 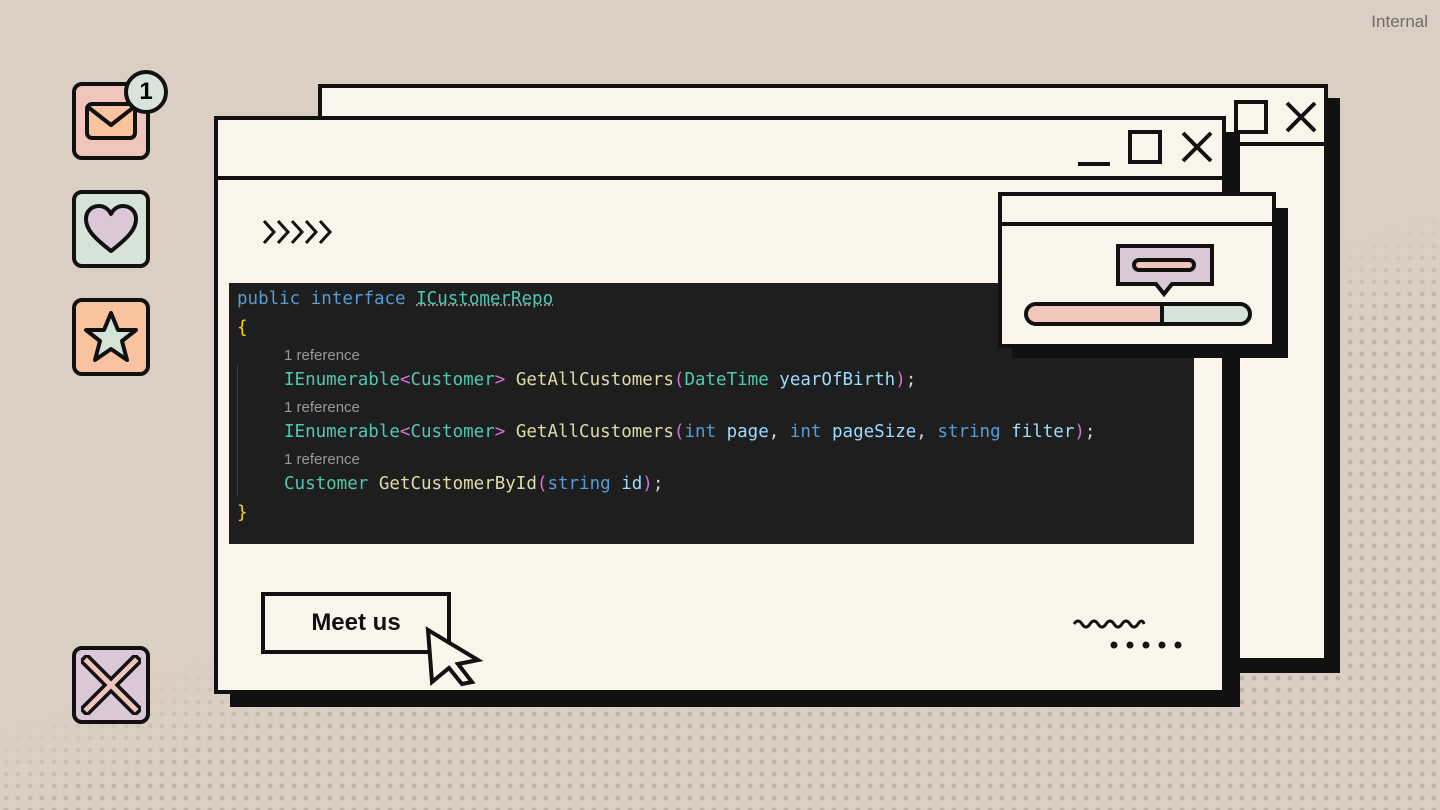 I want to click on code-line-interface: public interface ICustomerRepo, so click(x=395, y=299).